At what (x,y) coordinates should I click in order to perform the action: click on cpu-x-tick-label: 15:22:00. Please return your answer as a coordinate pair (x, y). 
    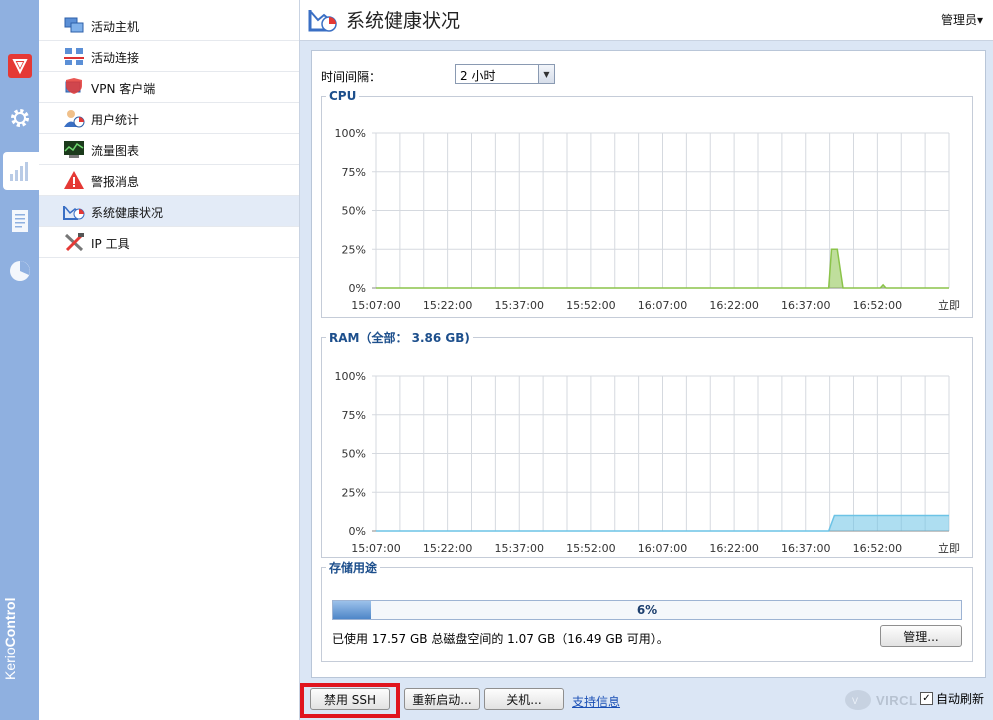
    Looking at the image, I should click on (447, 305).